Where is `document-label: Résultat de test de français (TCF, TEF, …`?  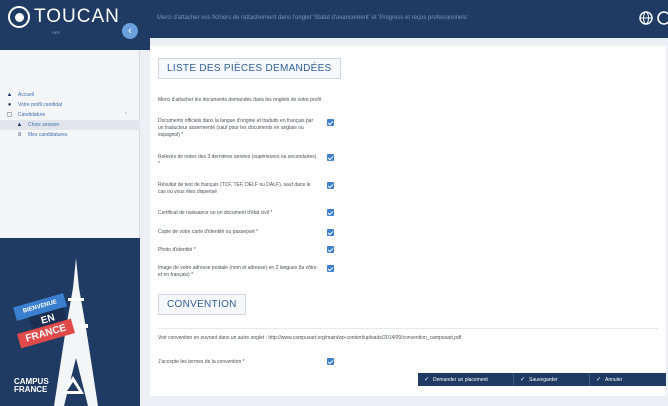
document-label: Résultat de test de français (TCF, TEF, … is located at coordinates (234, 188).